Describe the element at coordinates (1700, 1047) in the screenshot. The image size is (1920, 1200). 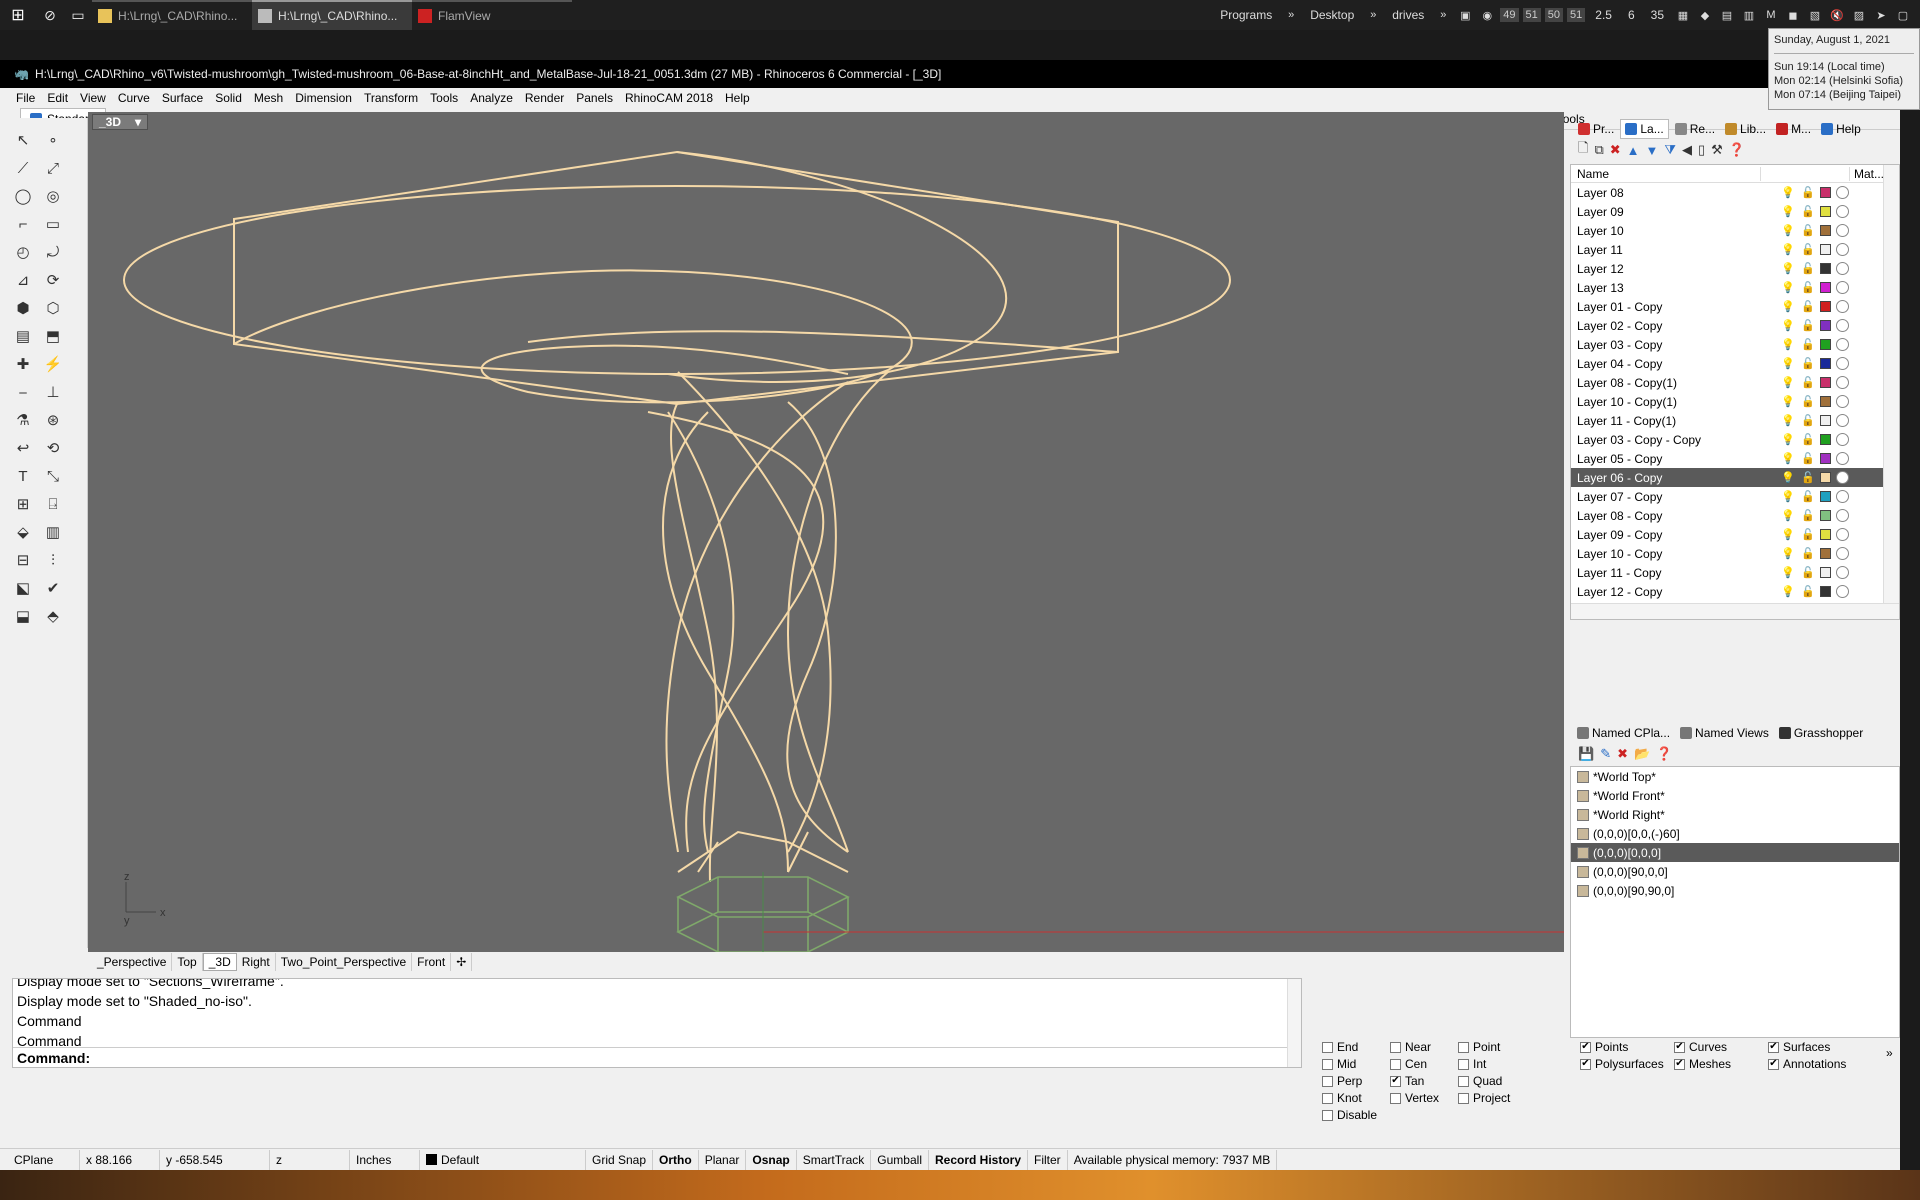
I see `filter-curves: ✔ Curves` at that location.